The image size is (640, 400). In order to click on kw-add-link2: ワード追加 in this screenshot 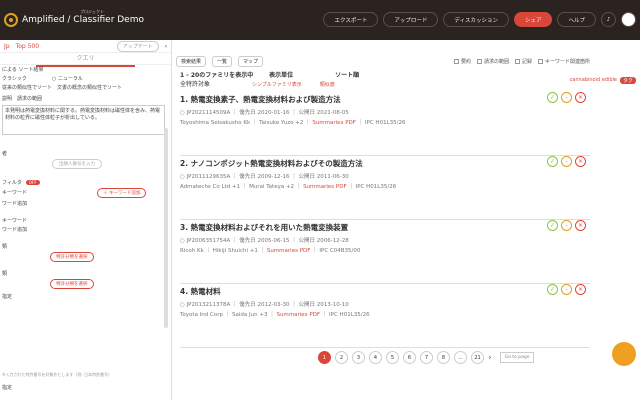, I will do `click(85, 229)`.